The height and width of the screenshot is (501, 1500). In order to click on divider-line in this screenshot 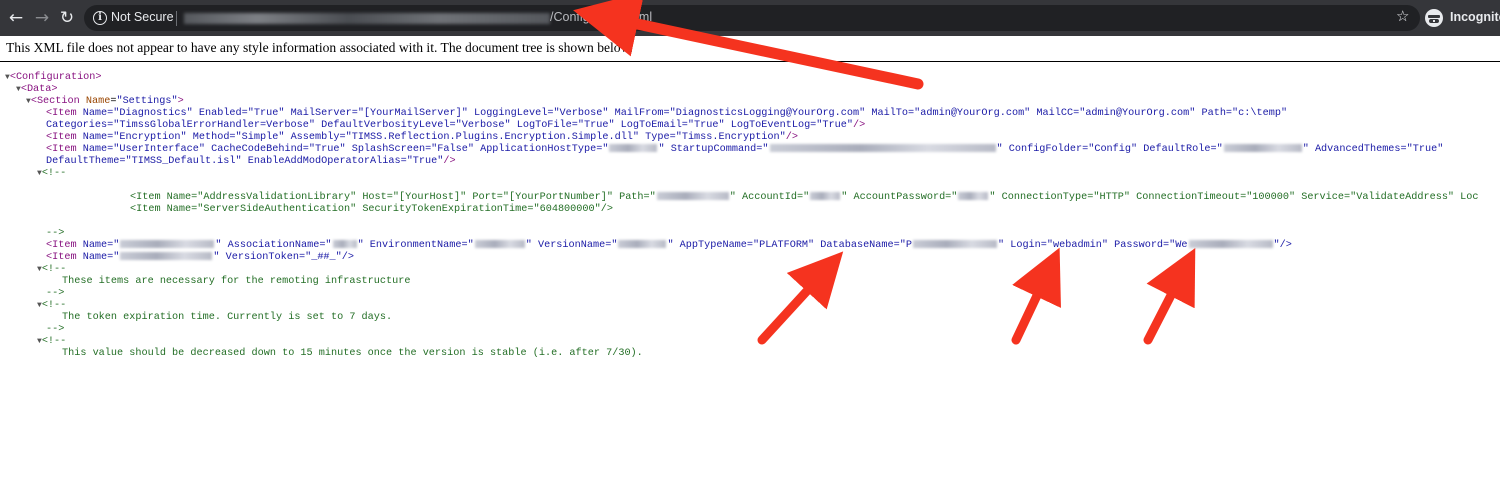, I will do `click(750, 61)`.